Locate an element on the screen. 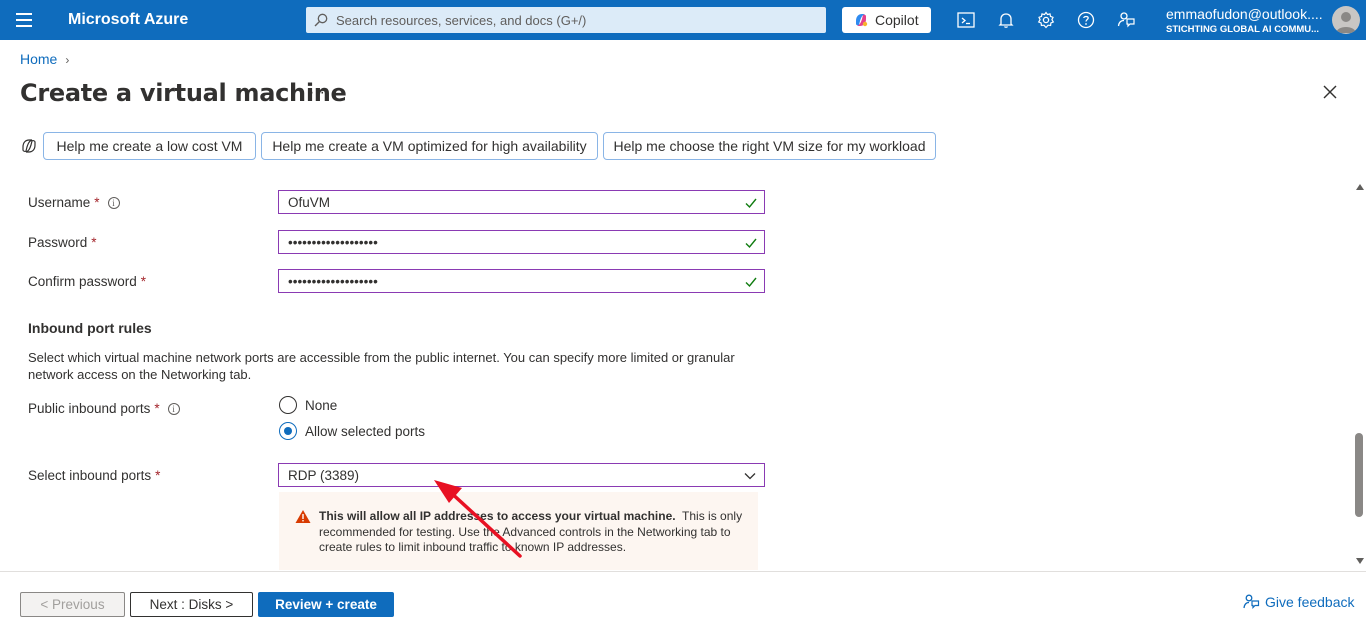 Image resolution: width=1366 pixels, height=641 pixels. warning-icon is located at coordinates (303, 516).